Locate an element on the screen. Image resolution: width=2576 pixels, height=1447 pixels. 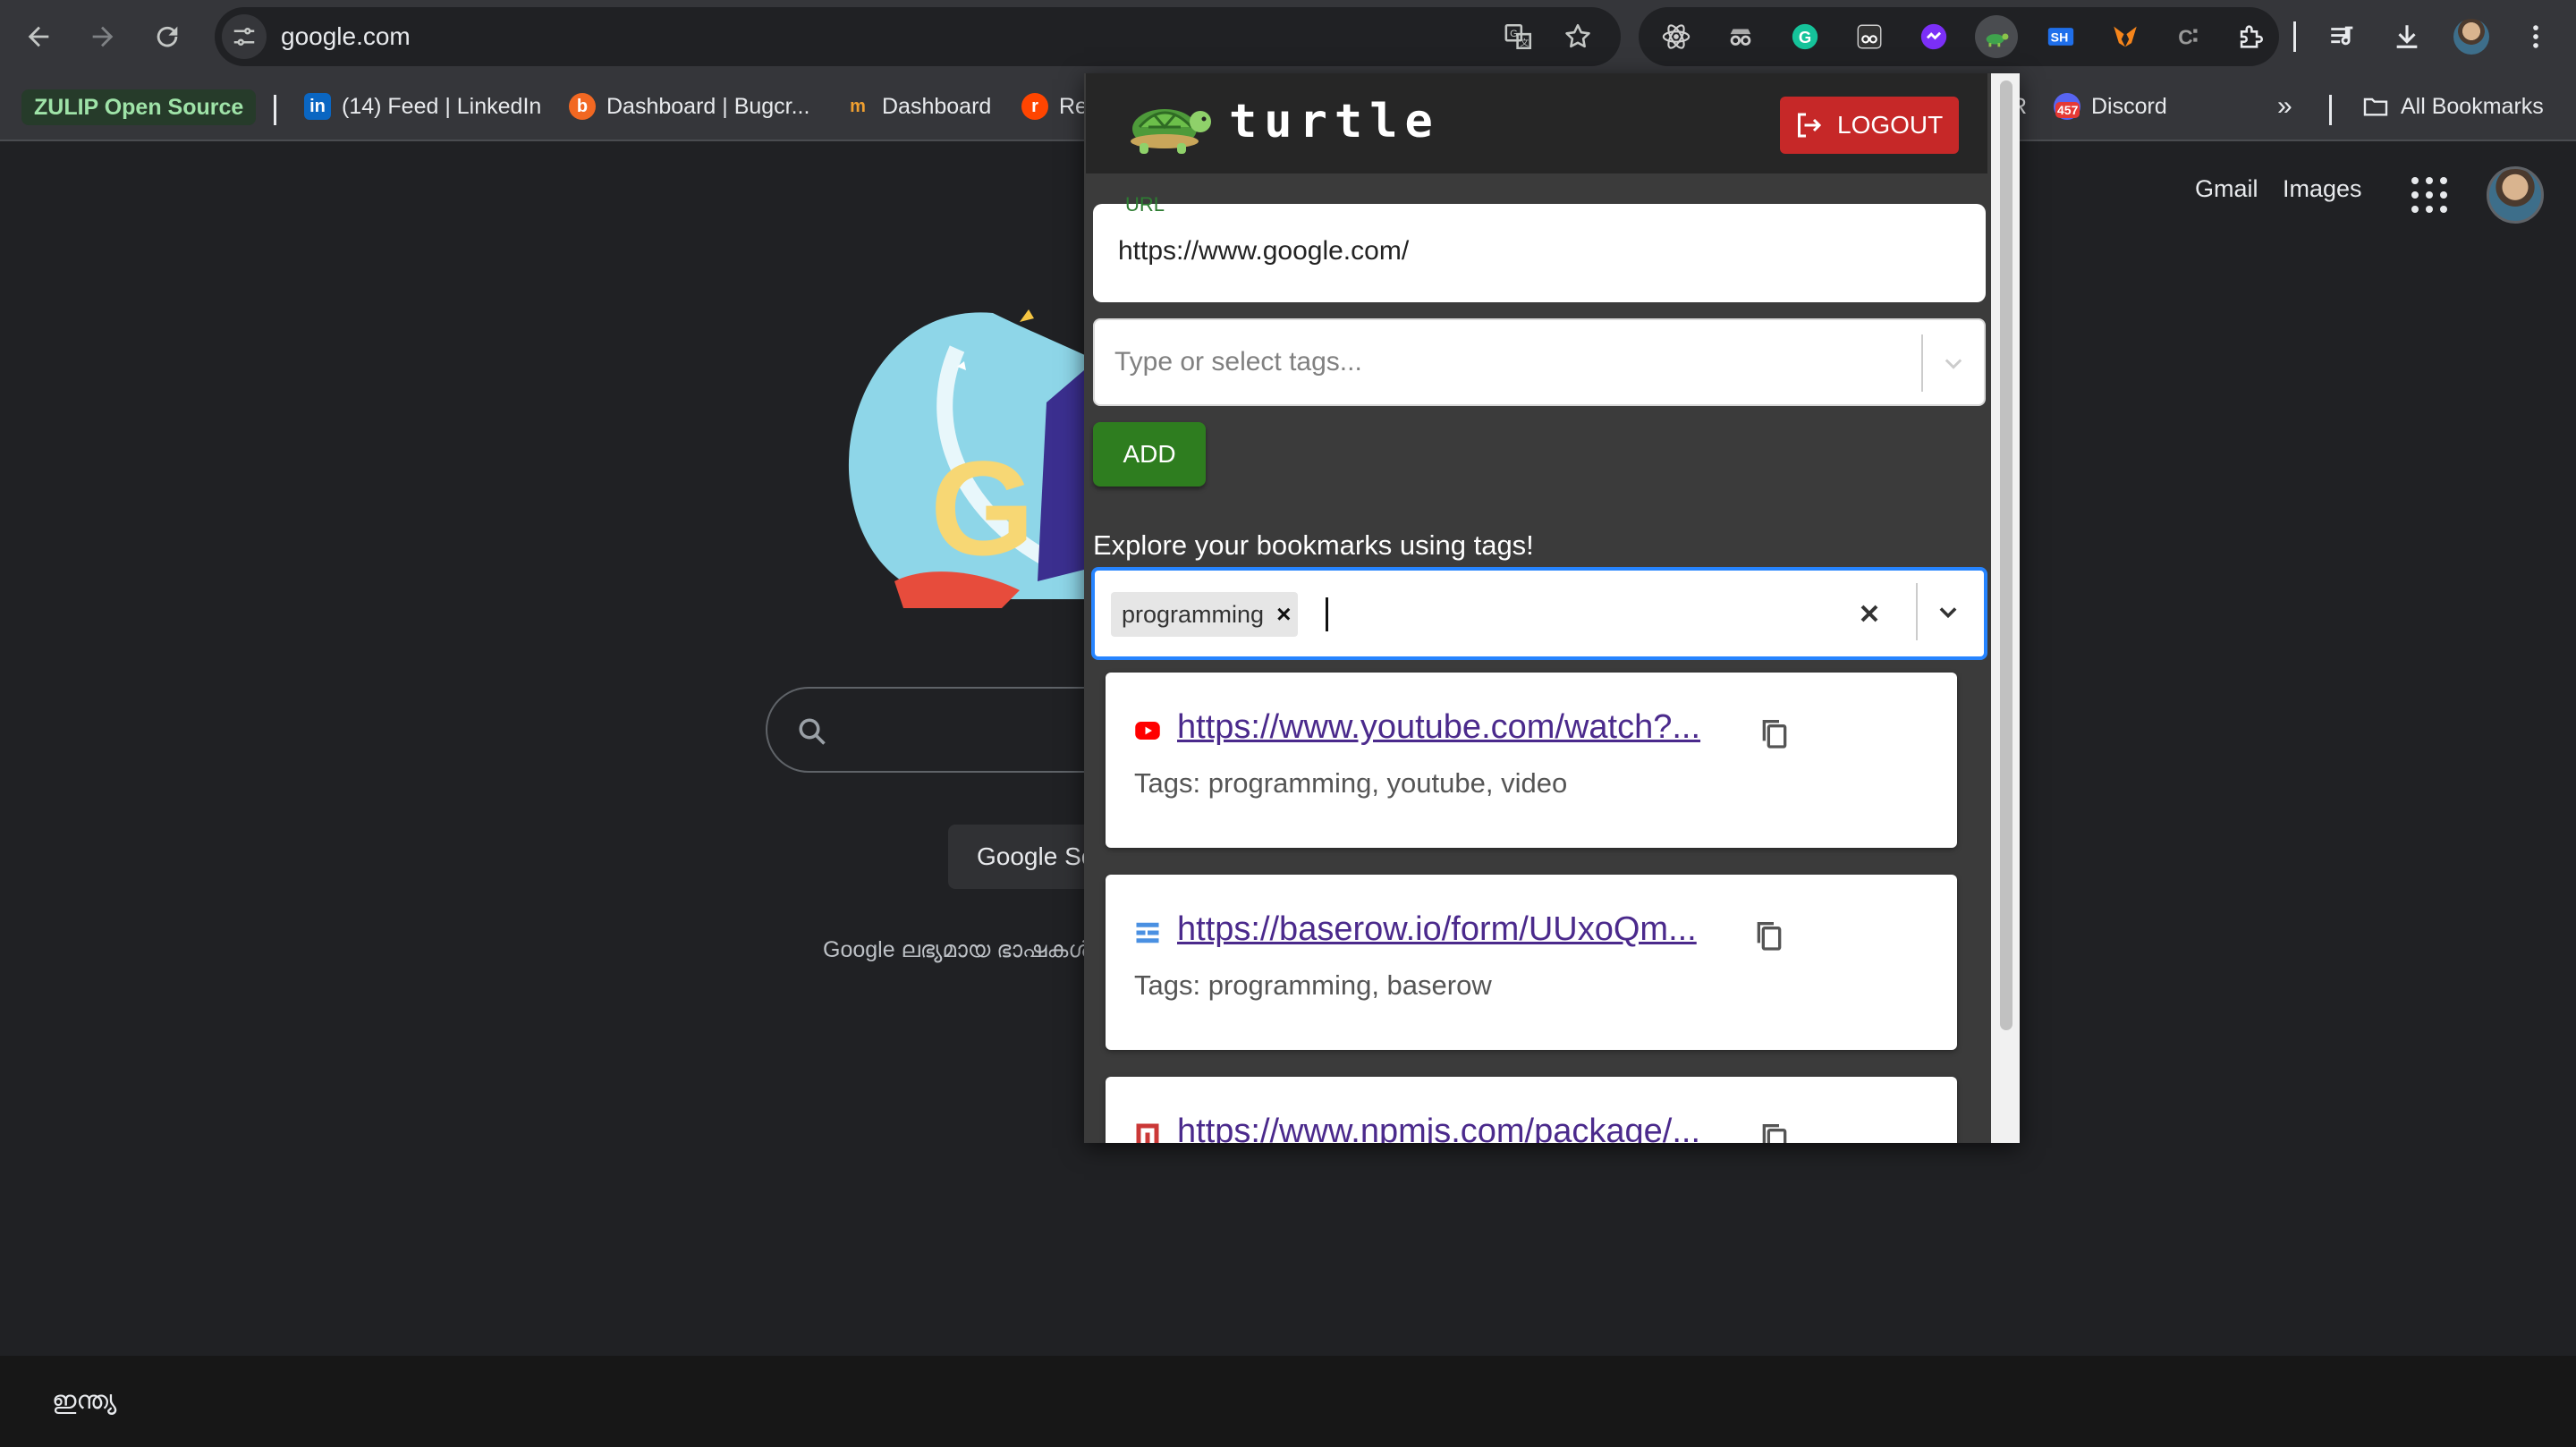
popup-title: turtle is located at coordinates (1334, 121).